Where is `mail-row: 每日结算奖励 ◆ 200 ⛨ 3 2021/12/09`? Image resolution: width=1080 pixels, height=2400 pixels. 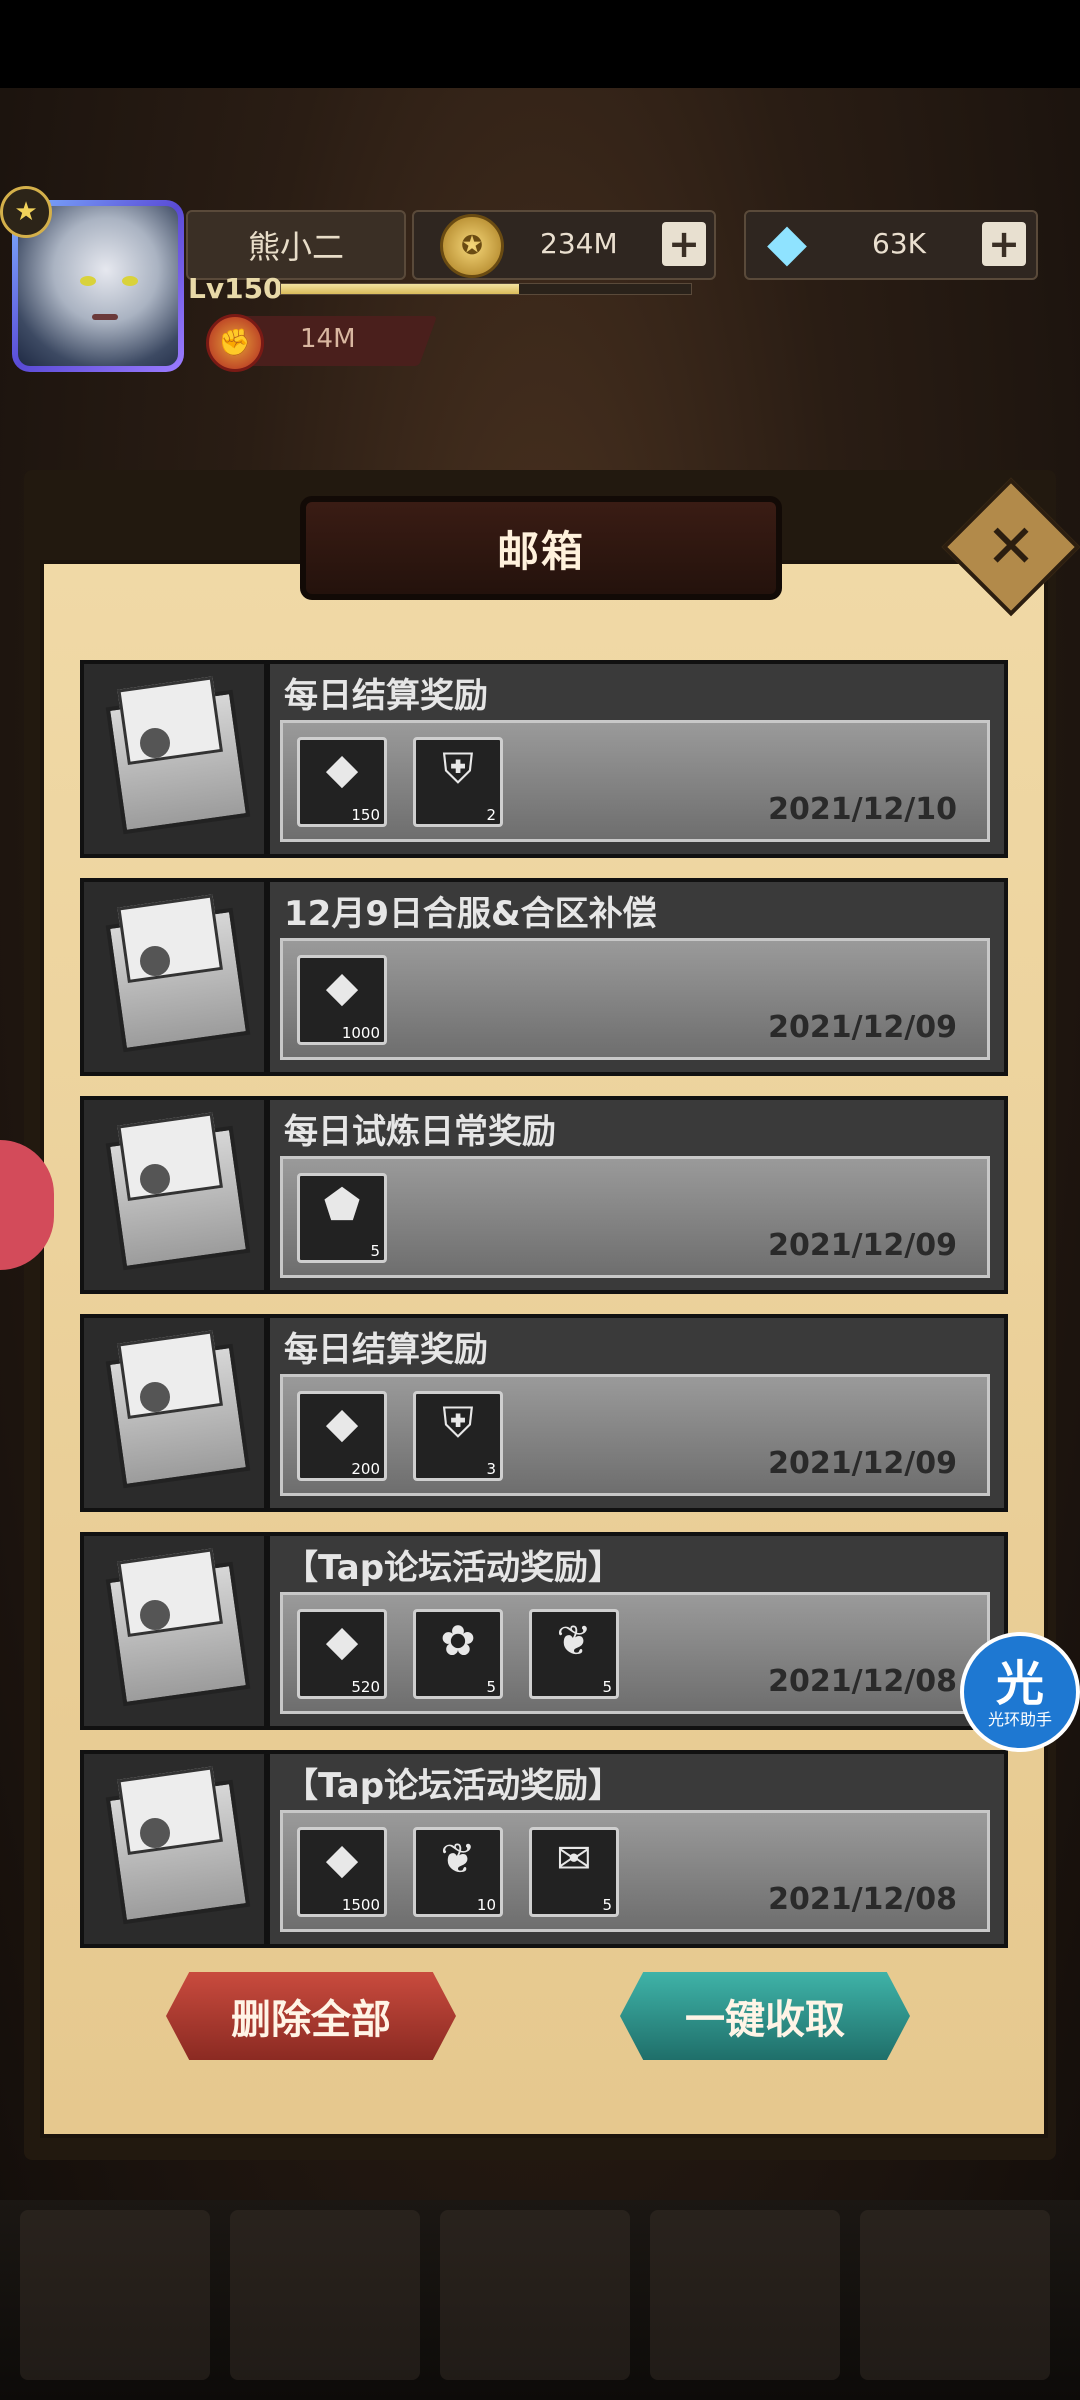
mail-row: 每日结算奖励 ◆ 200 ⛨ 3 2021/12/09 is located at coordinates (544, 1413).